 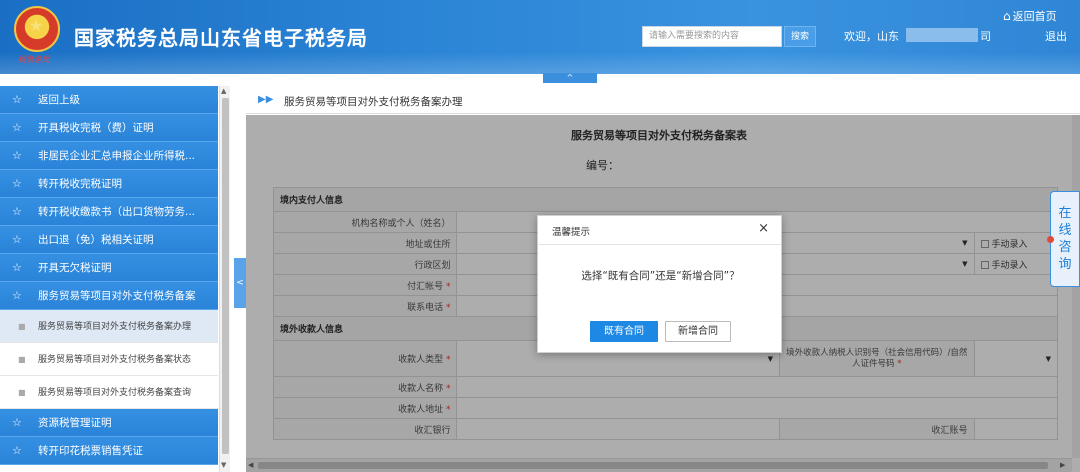 What do you see at coordinates (223, 465) in the screenshot?
I see `scroll-down-icon: ▼` at bounding box center [223, 465].